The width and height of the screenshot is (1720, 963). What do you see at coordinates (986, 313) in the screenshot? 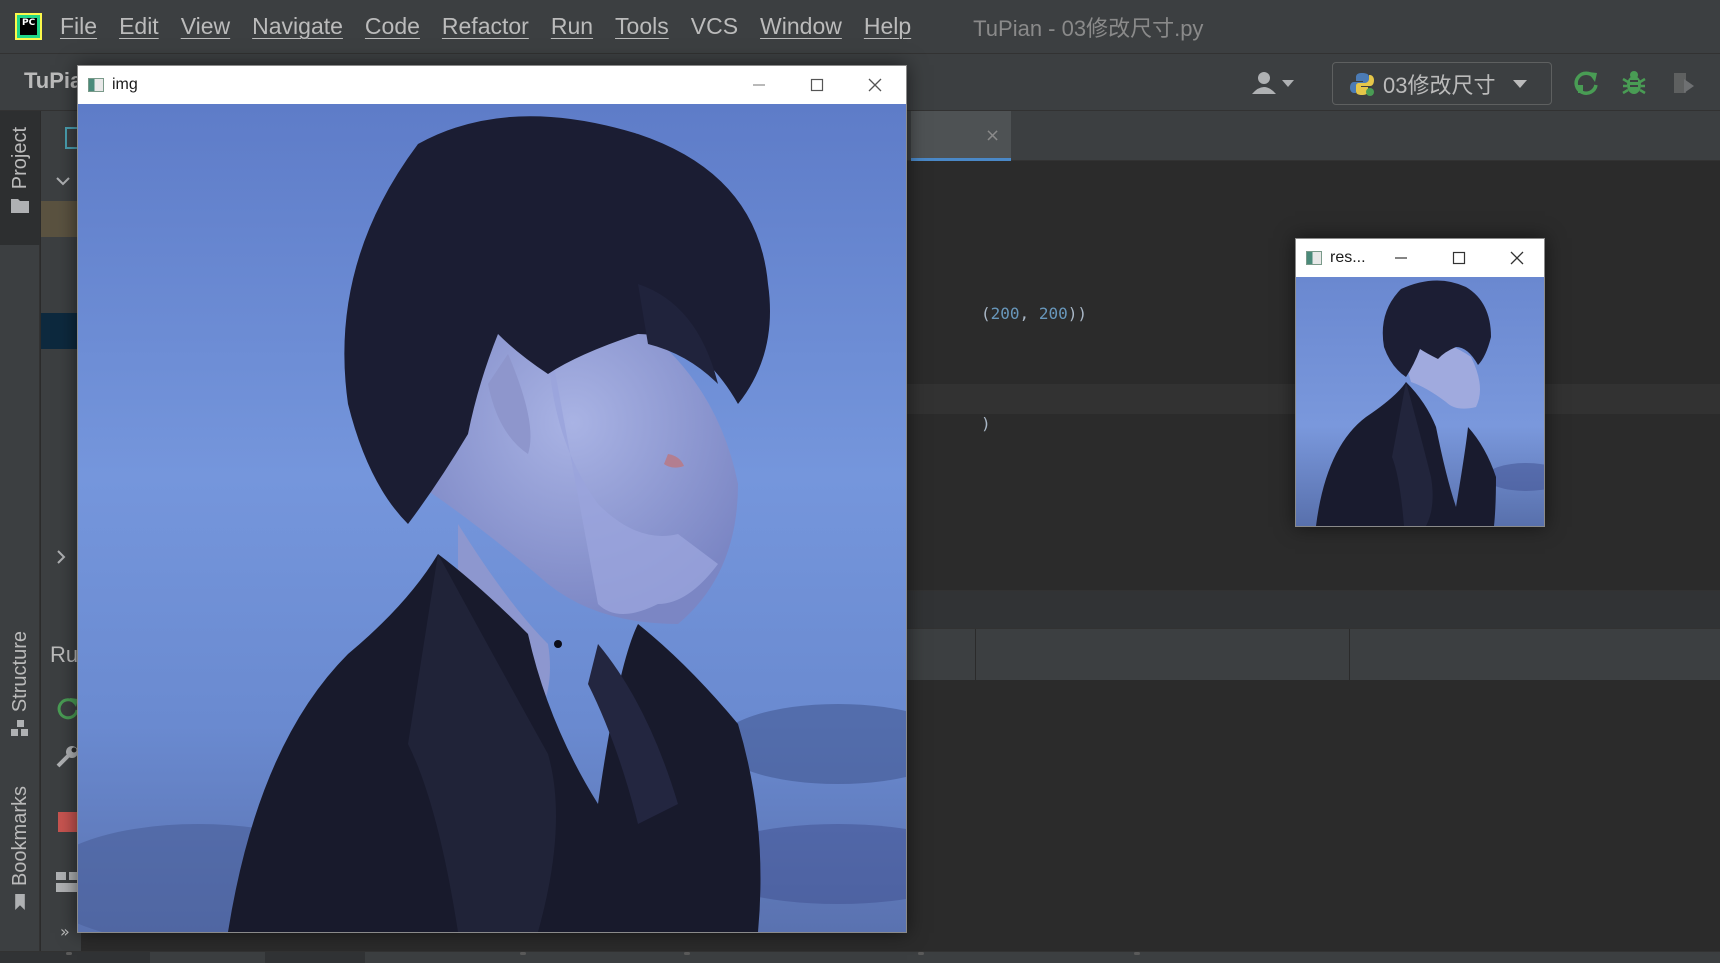
I see `code-paren: (` at bounding box center [986, 313].